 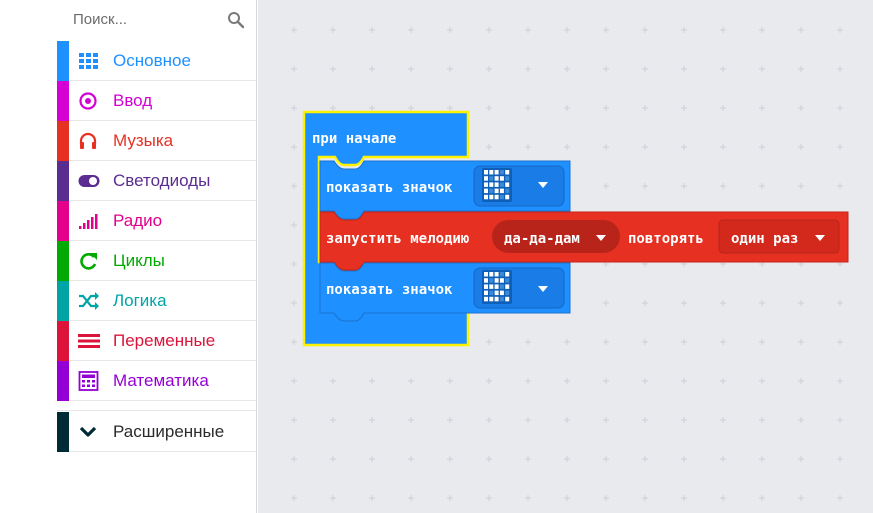 What do you see at coordinates (88, 221) in the screenshot?
I see `signal-bars-icon` at bounding box center [88, 221].